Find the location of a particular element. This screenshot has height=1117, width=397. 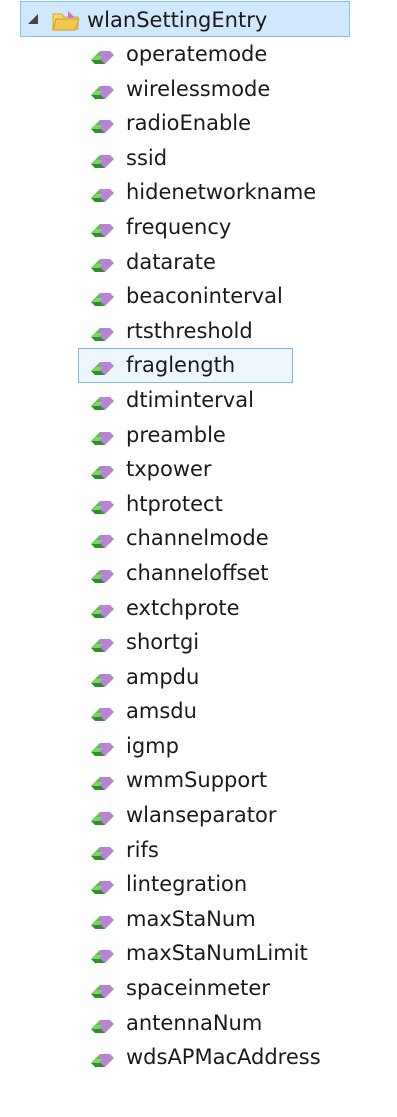

tree-item: htprotect is located at coordinates (198, 504).